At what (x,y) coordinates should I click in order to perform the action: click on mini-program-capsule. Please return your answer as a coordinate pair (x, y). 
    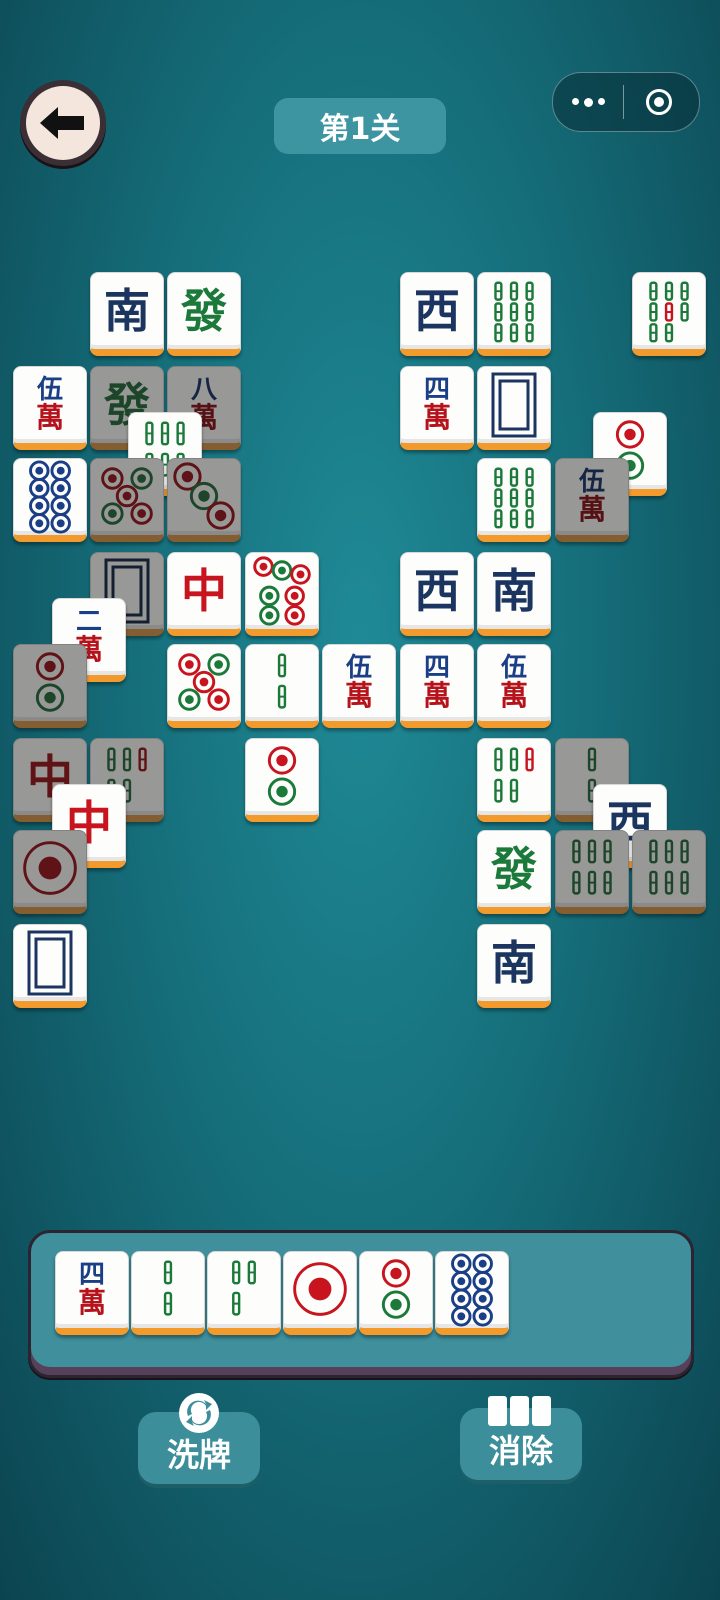
    Looking at the image, I should click on (626, 102).